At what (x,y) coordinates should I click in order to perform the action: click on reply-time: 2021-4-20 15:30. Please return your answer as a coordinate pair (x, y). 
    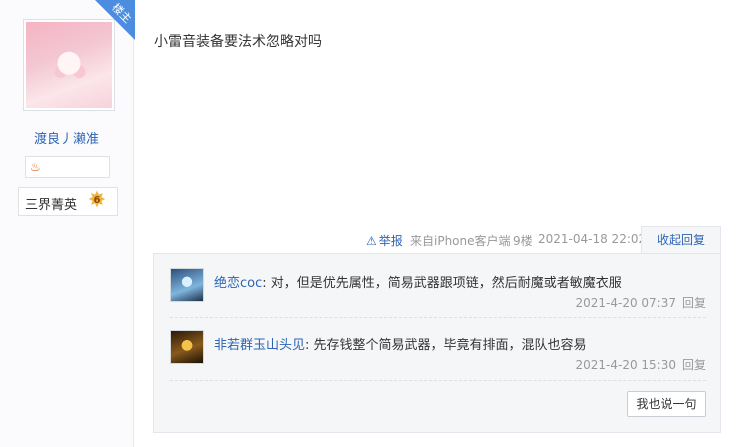
    Looking at the image, I should click on (625, 365).